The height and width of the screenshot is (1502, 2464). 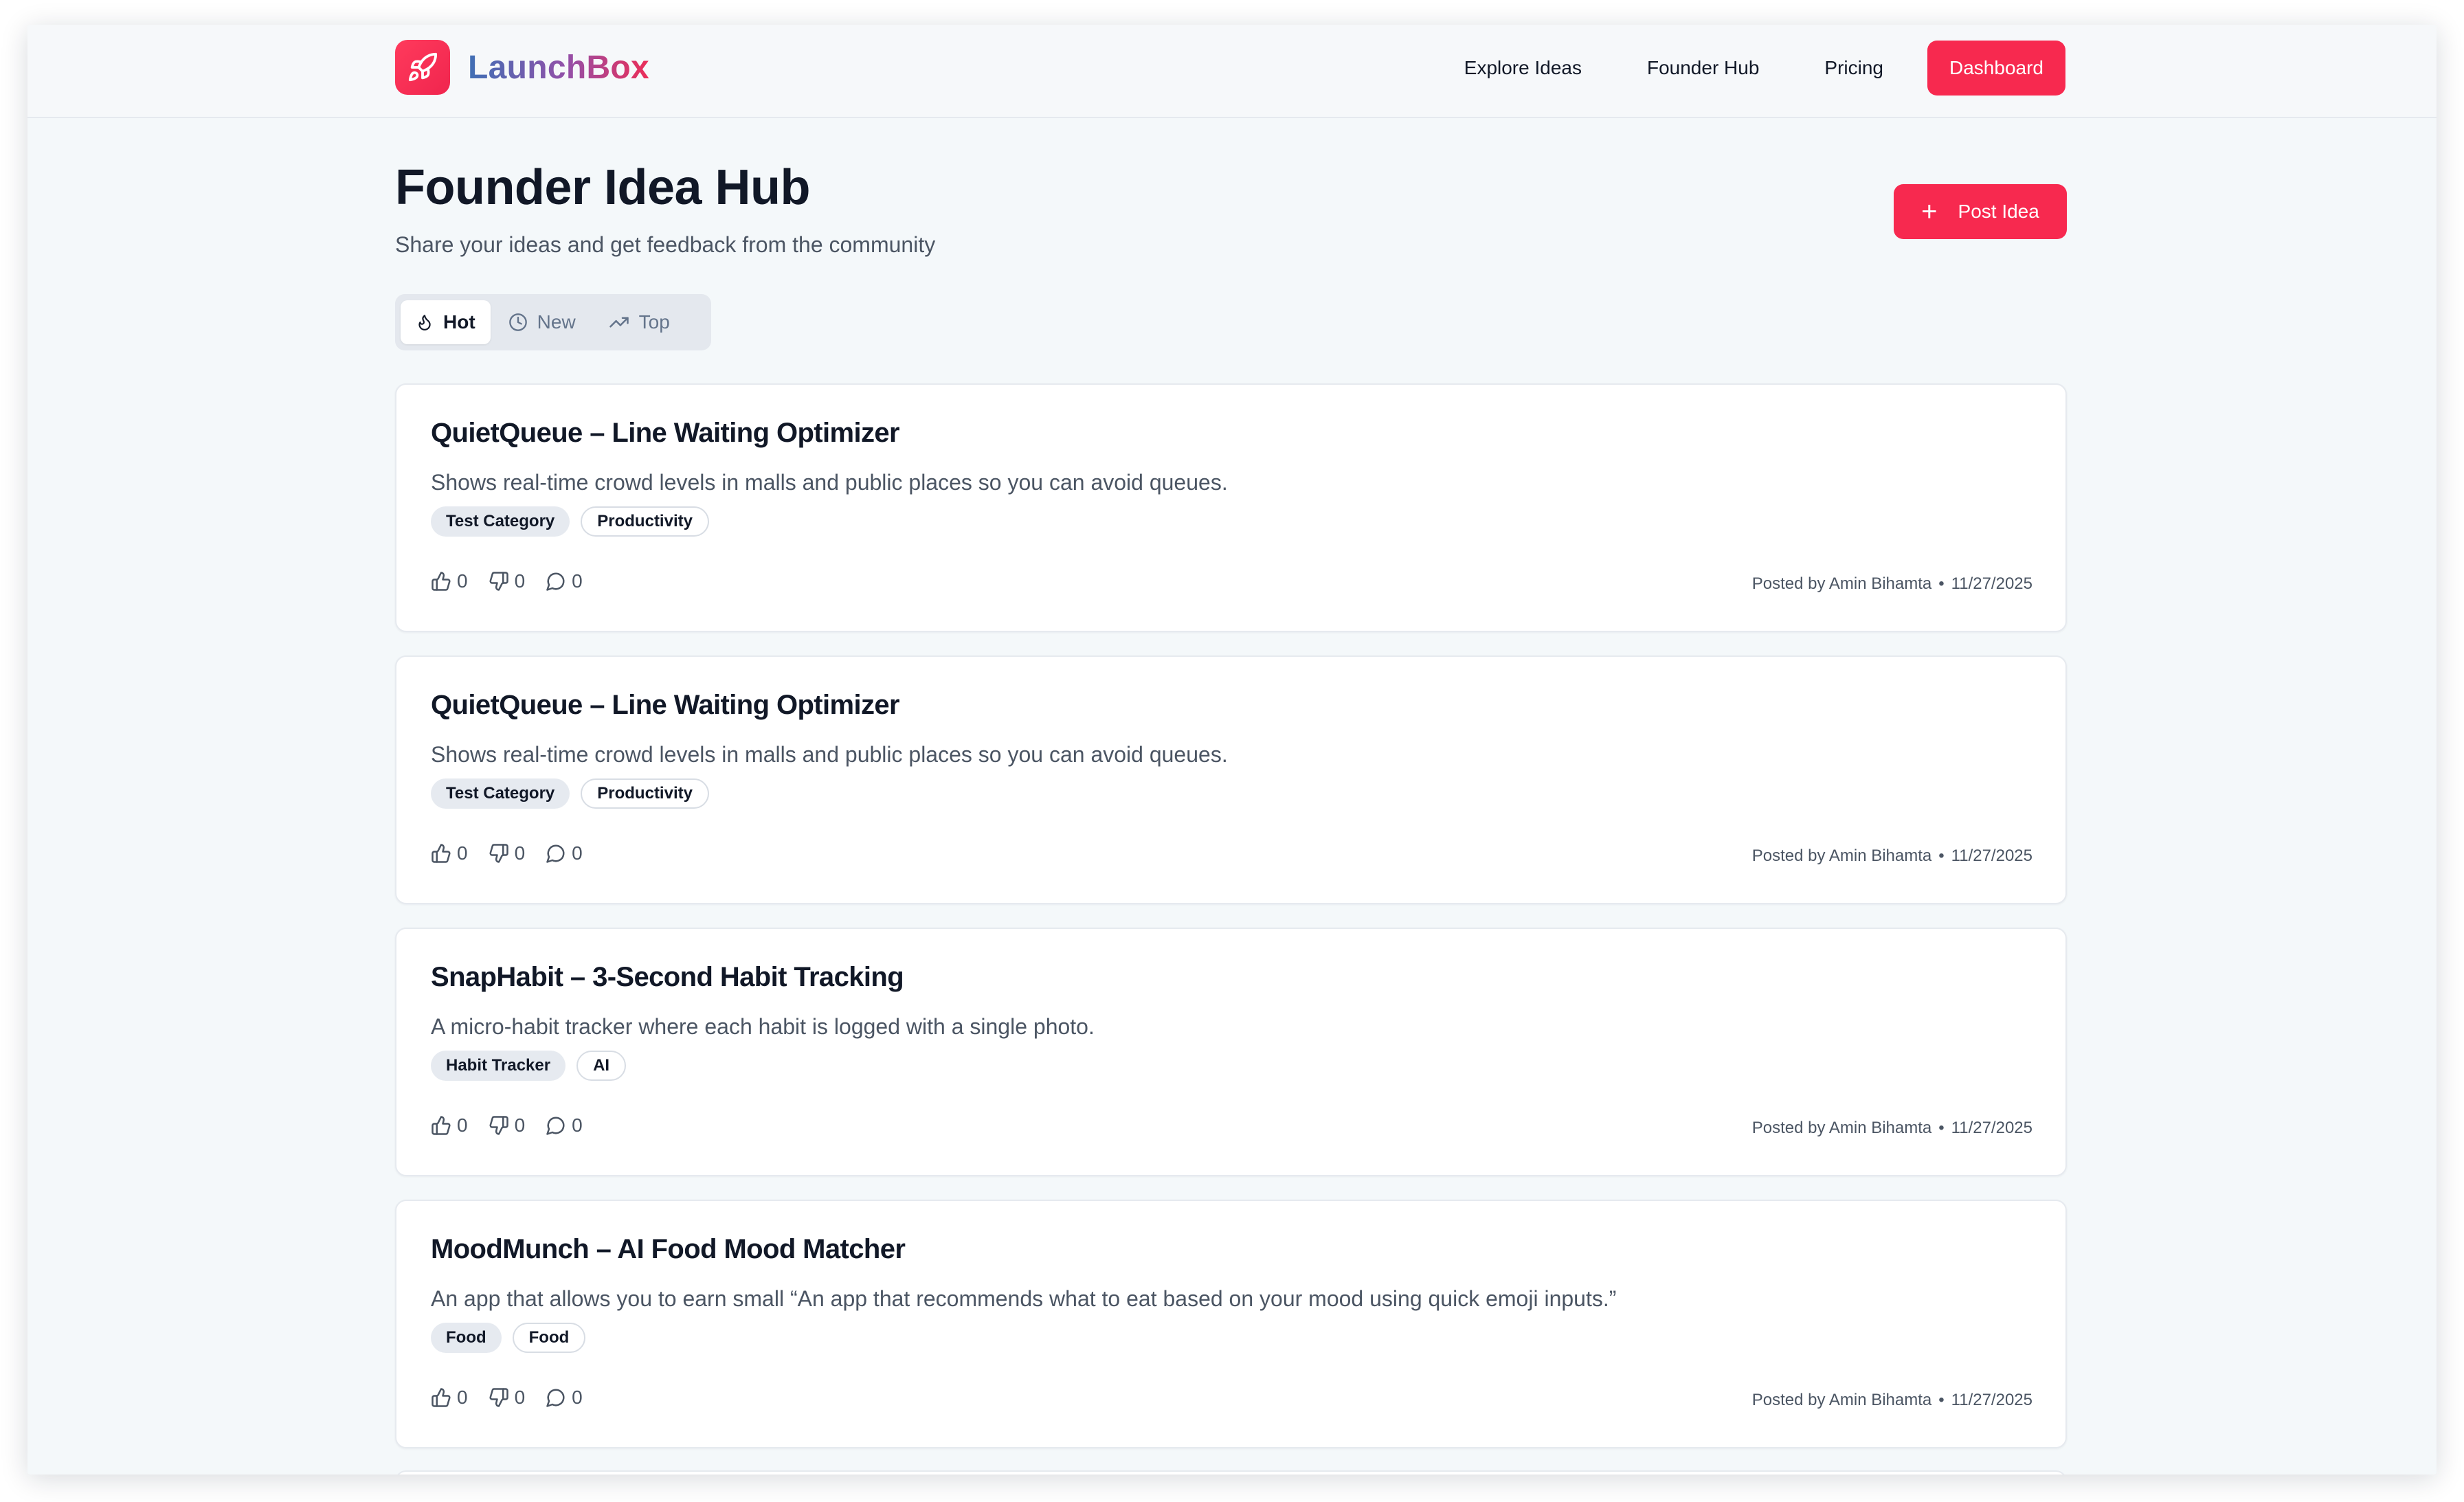 What do you see at coordinates (1703, 68) in the screenshot?
I see `nav-founder-hub: Founder Hub` at bounding box center [1703, 68].